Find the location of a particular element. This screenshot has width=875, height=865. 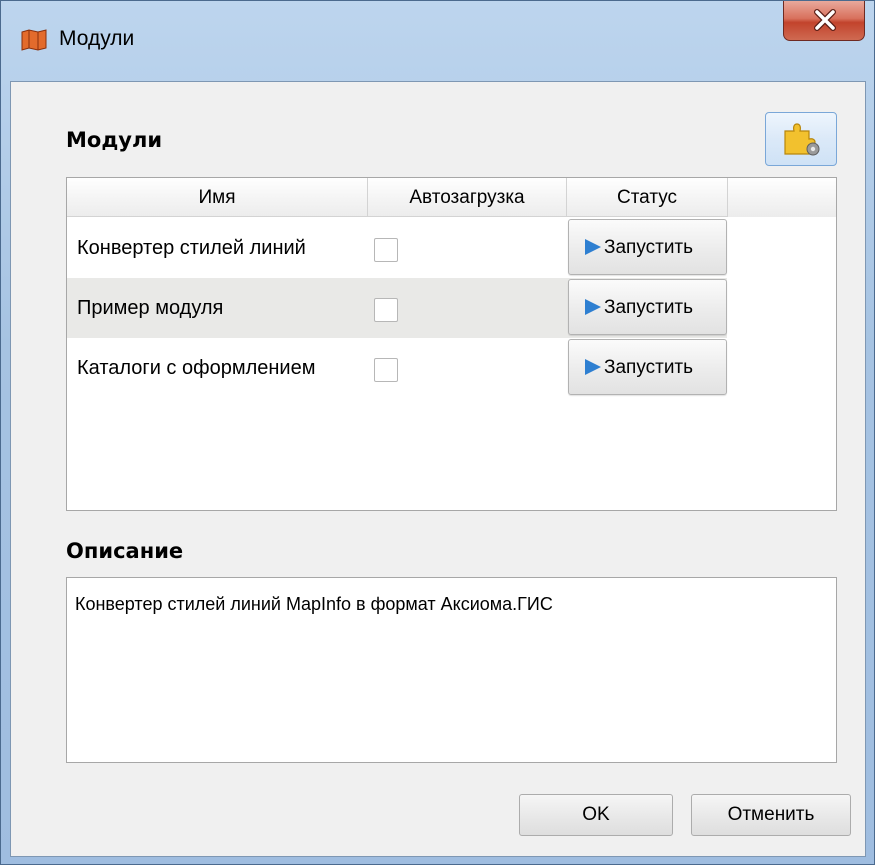

puzzle-gear-icon is located at coordinates (802, 139).